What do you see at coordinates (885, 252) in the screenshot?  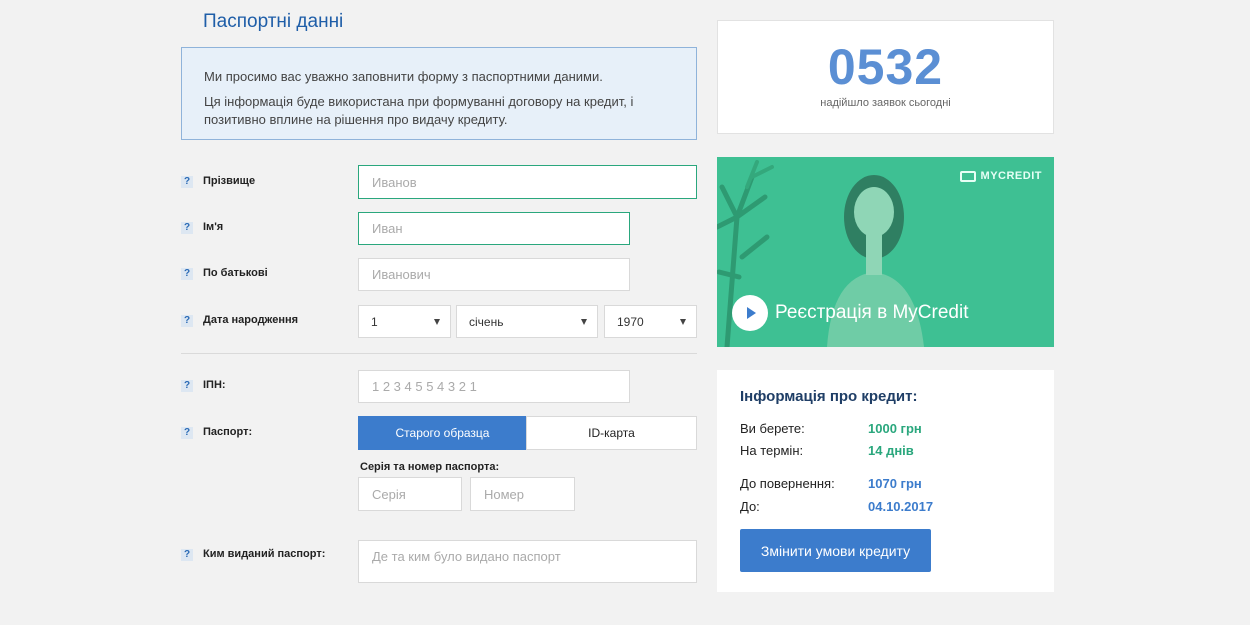 I see `video-player: MYCREDIT Реєстрація в MyCredit` at bounding box center [885, 252].